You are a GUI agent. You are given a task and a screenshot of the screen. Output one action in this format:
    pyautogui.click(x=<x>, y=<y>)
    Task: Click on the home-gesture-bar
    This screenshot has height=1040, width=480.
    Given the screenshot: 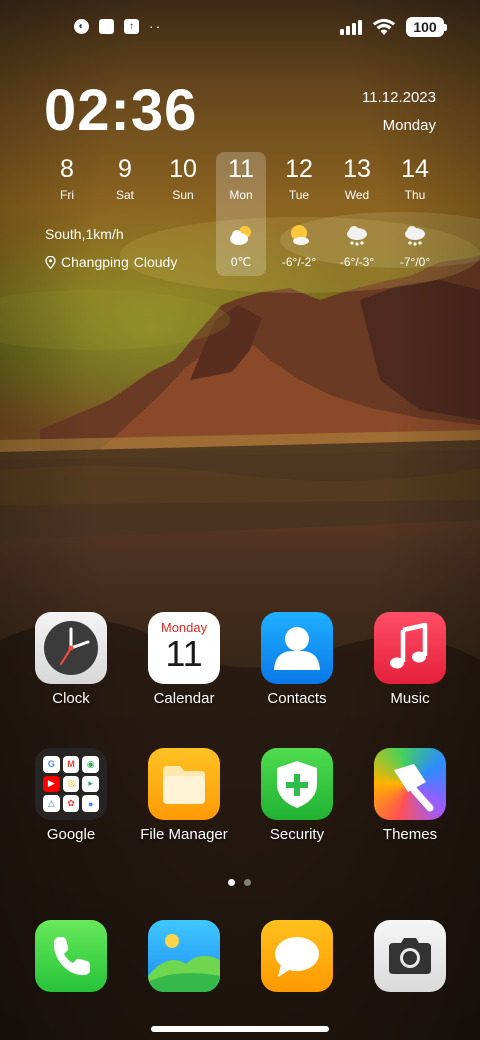 What is the action you would take?
    pyautogui.click(x=240, y=1029)
    